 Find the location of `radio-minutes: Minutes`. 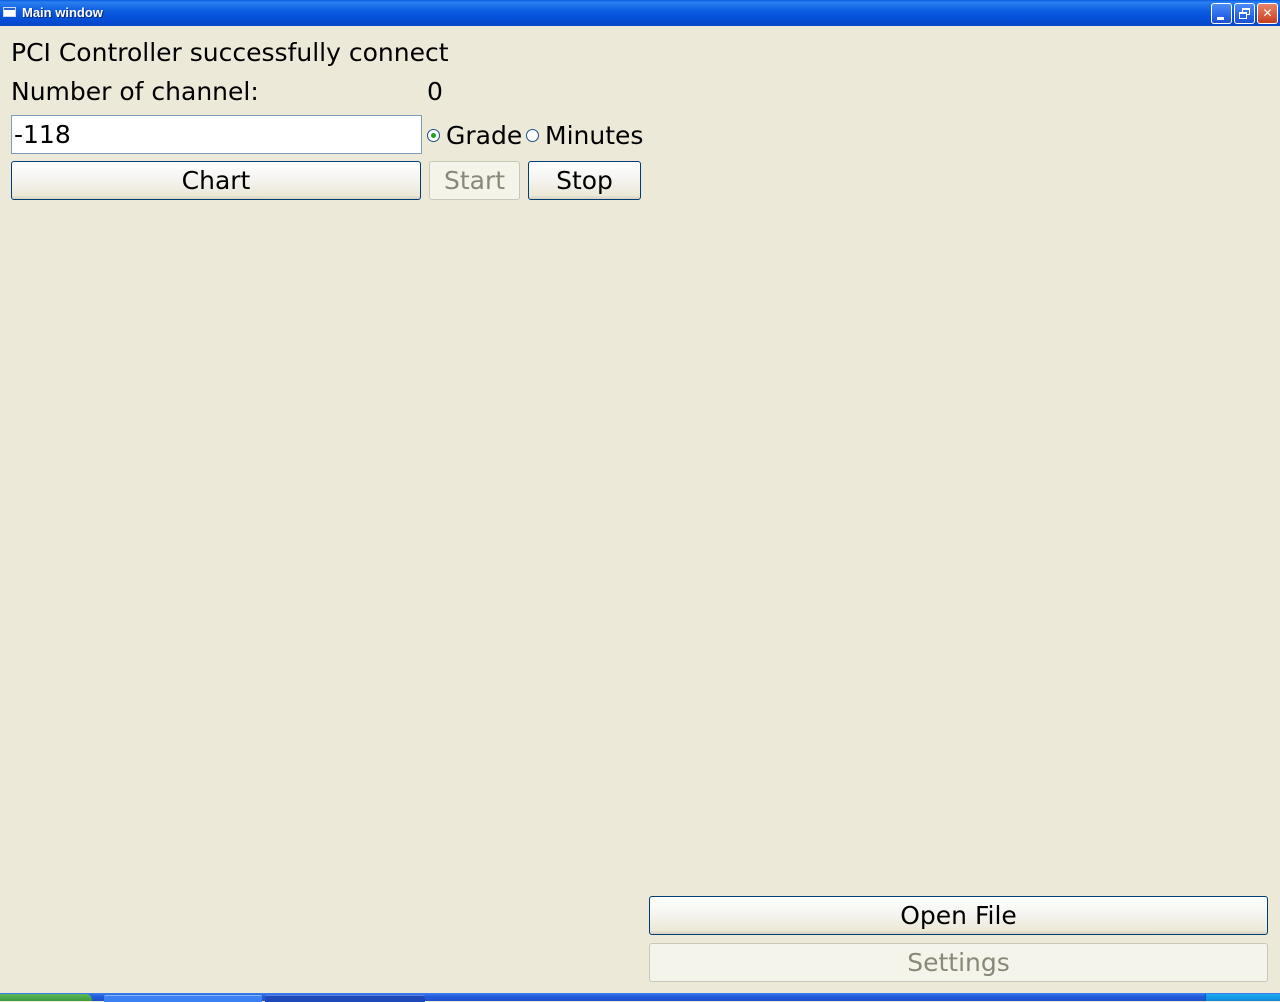

radio-minutes: Minutes is located at coordinates (584, 135).